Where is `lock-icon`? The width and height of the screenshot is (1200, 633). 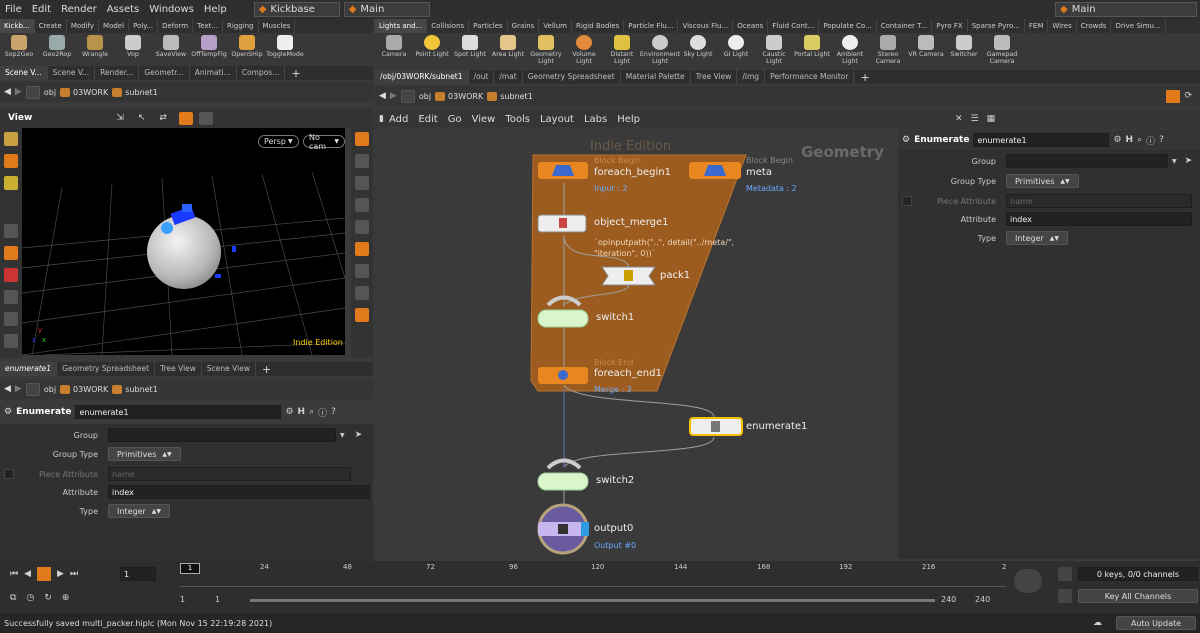
lock-icon is located at coordinates (11, 253).